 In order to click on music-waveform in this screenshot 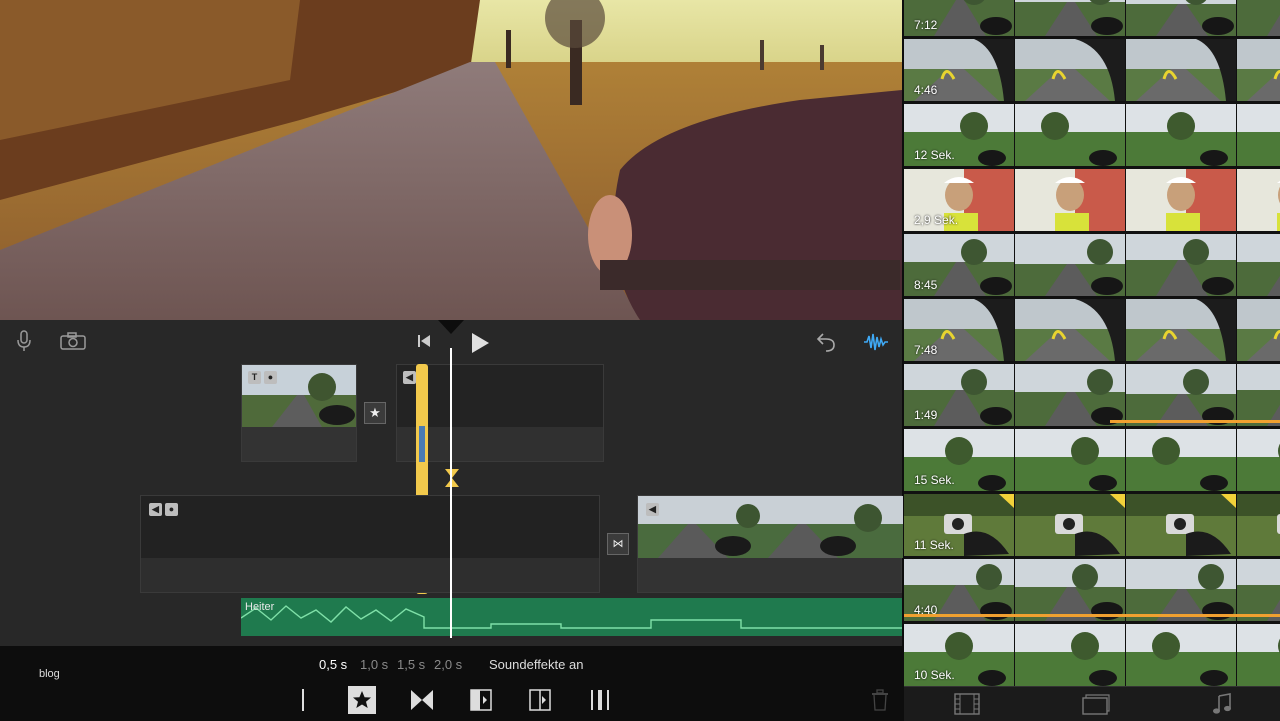, I will do `click(571, 617)`.